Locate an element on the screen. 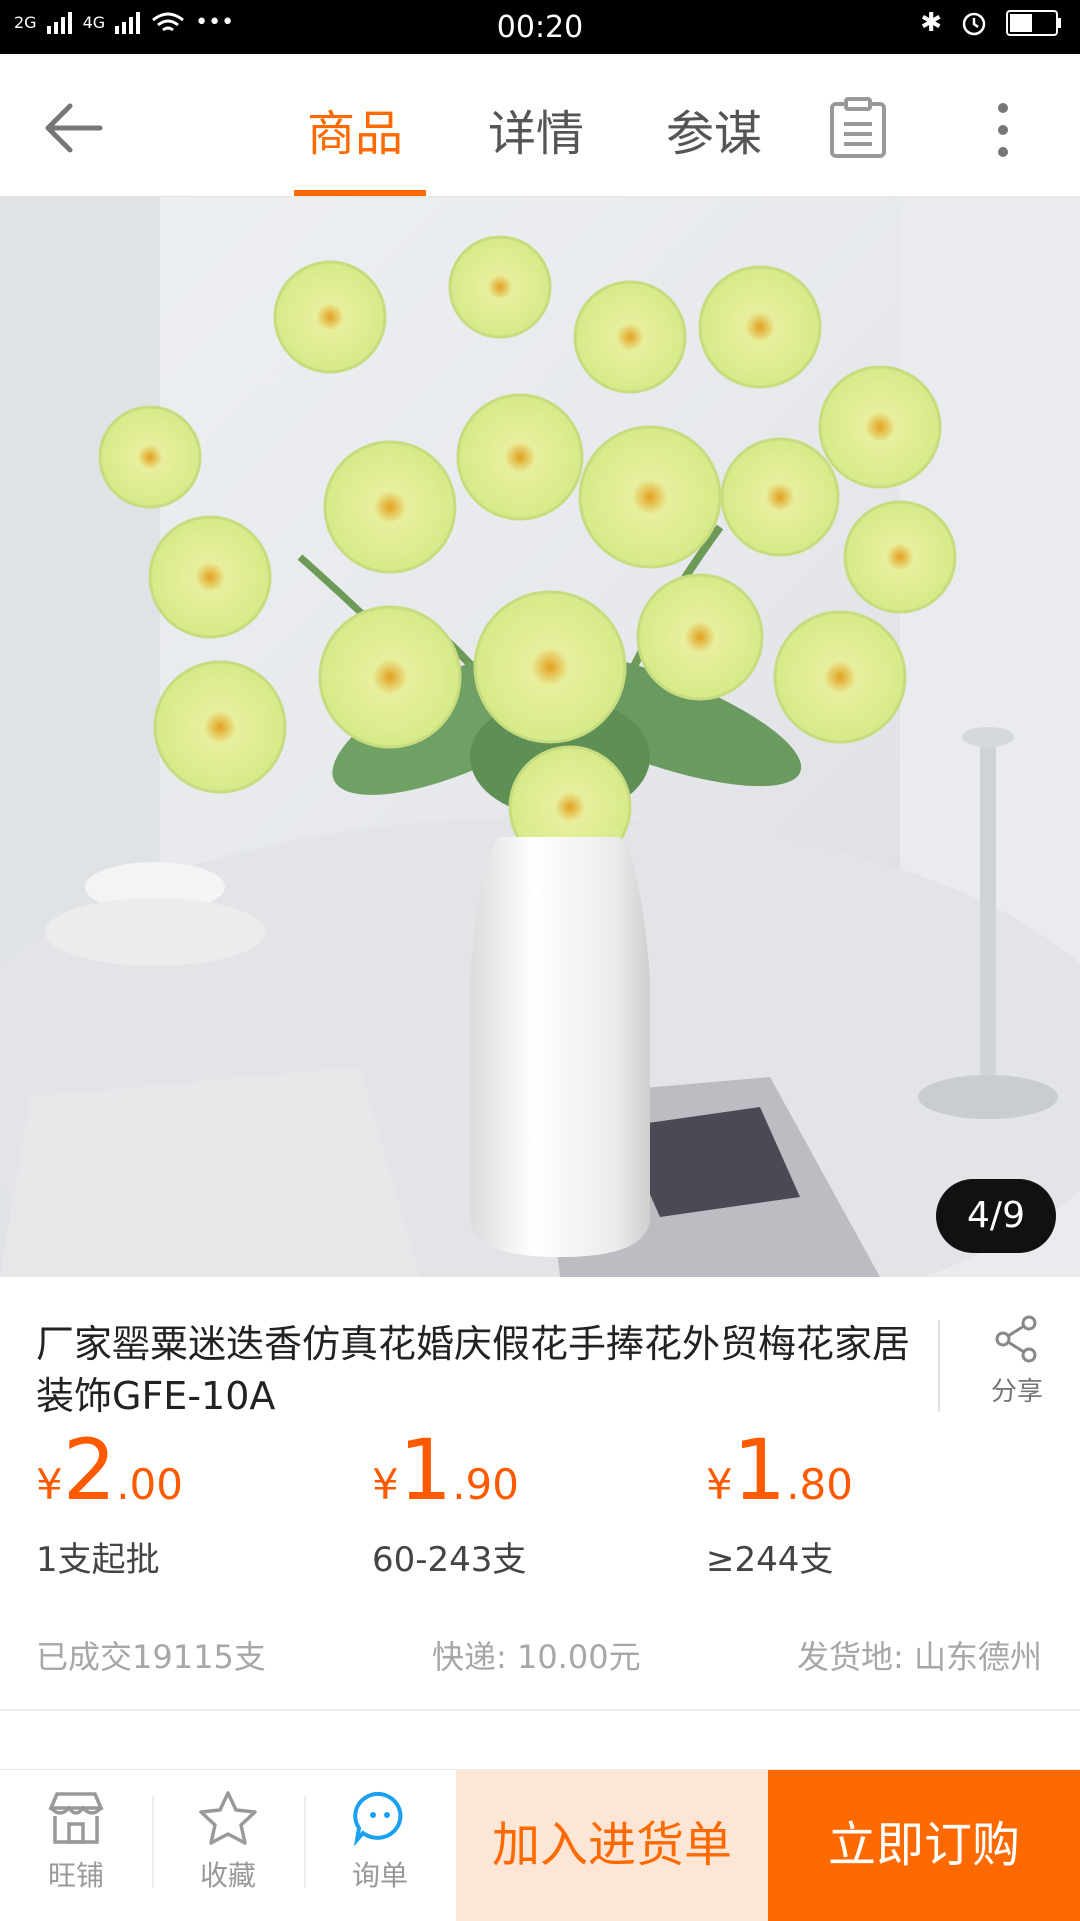  share-icon is located at coordinates (1016, 1339).